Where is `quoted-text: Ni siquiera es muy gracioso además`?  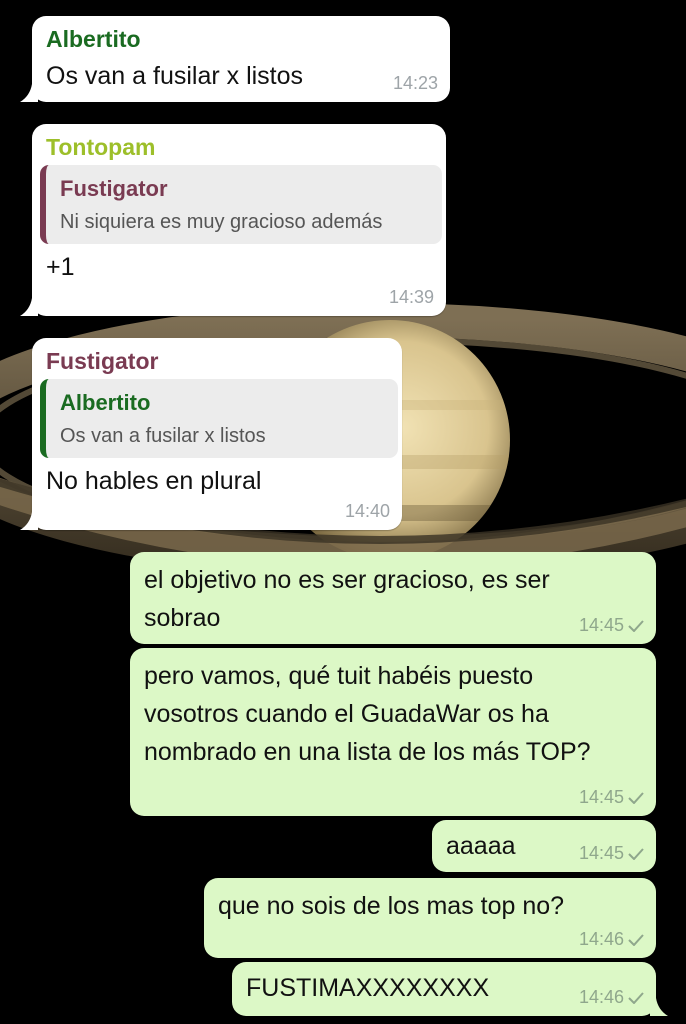
quoted-text: Ni siquiera es muy gracioso además is located at coordinates (221, 222).